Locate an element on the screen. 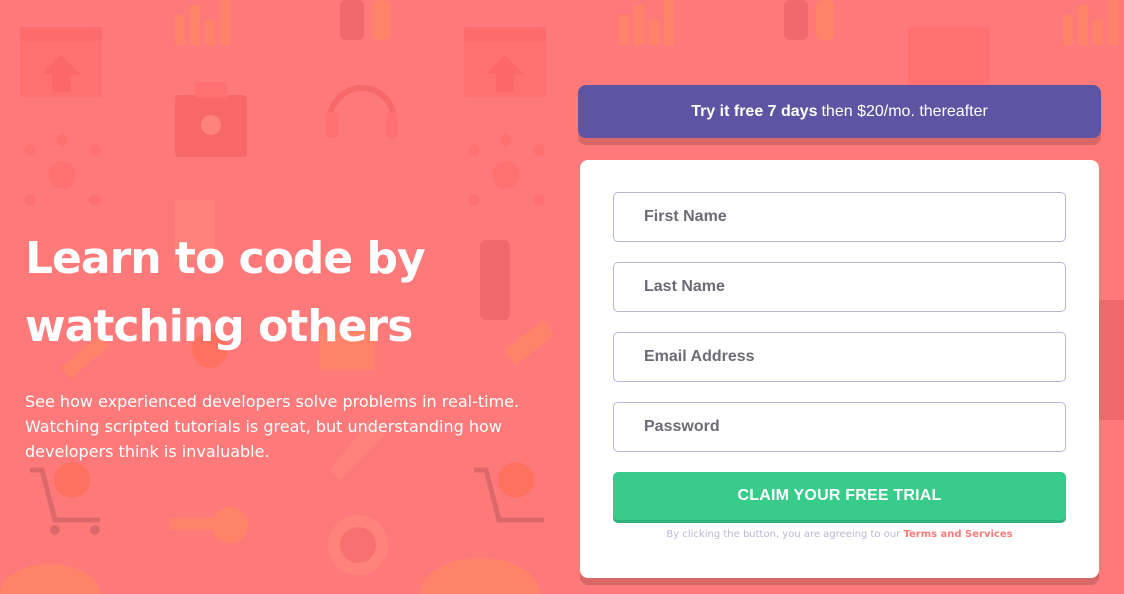 The width and height of the screenshot is (1124, 594). last-name-input is located at coordinates (854, 287).